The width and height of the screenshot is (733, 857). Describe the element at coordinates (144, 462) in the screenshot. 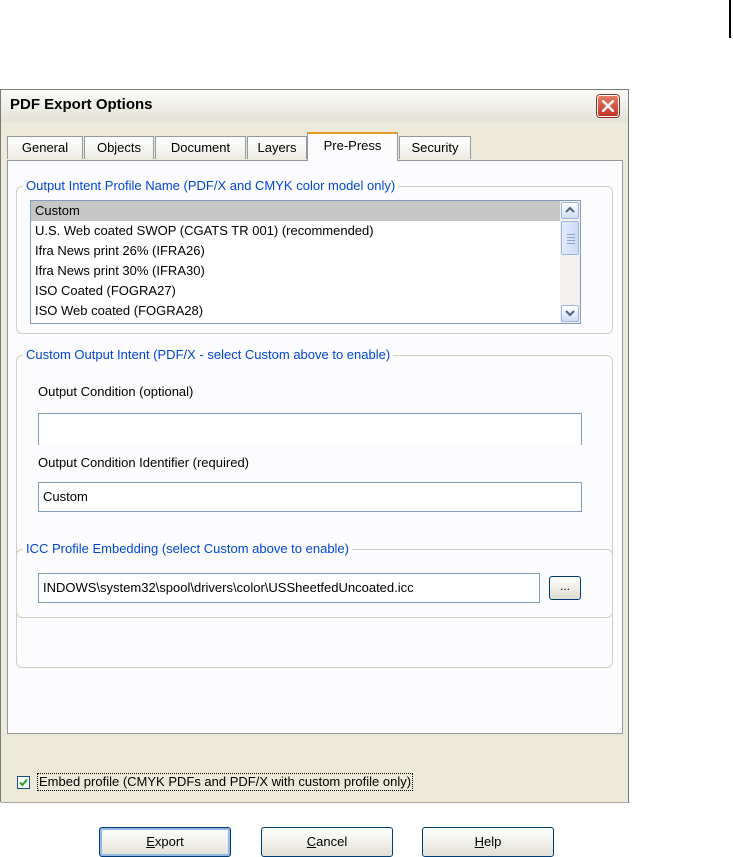

I see `output-condition-identifier-label: Output Condition Identifier (required)` at that location.